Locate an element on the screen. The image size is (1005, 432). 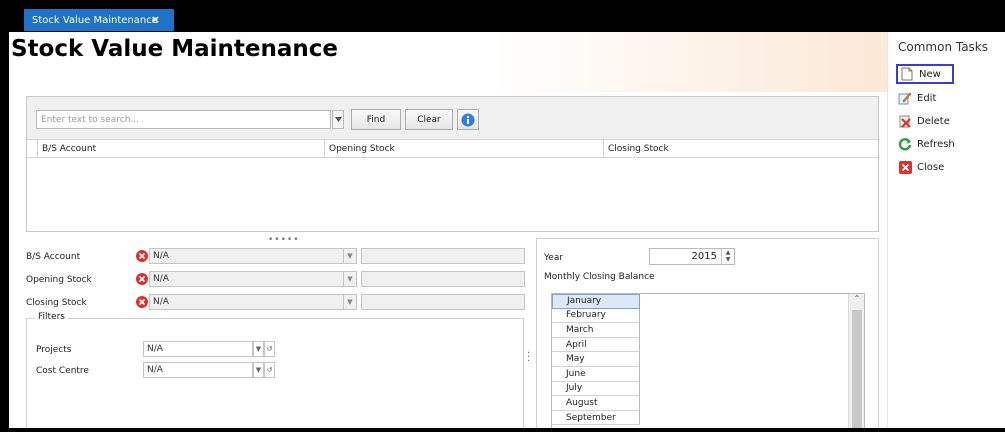
info-button is located at coordinates (468, 119).